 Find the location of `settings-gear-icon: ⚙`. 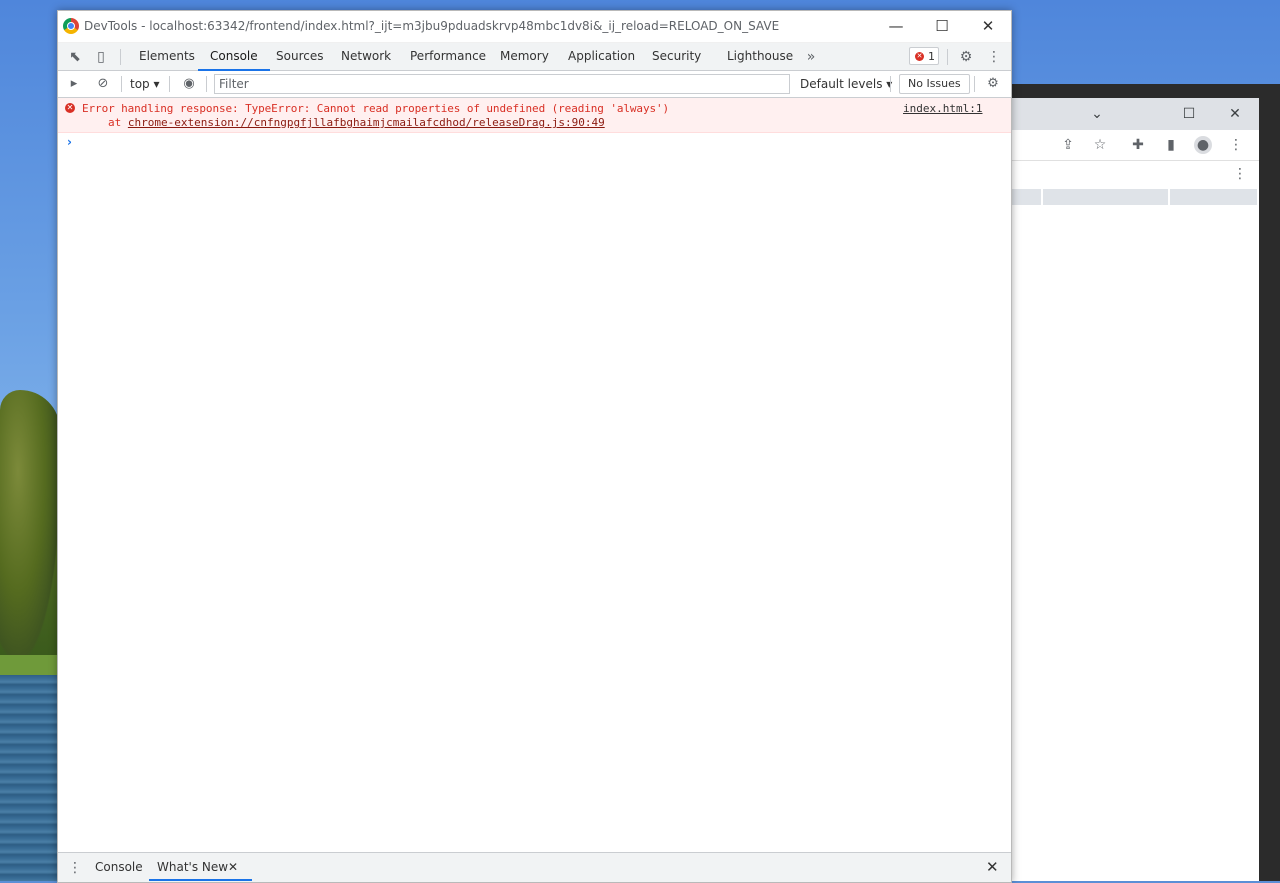

settings-gear-icon: ⚙ is located at coordinates (966, 57).